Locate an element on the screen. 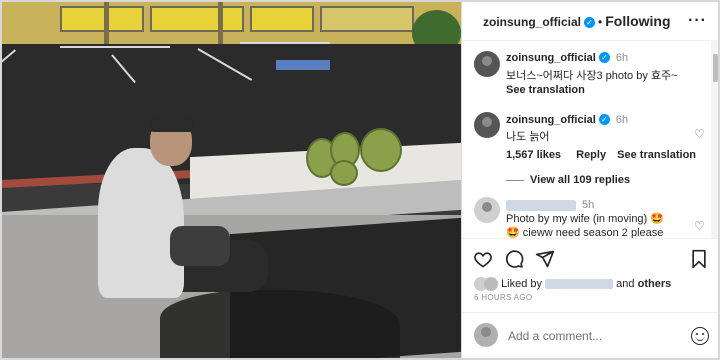 The image size is (720, 361). person-pants is located at coordinates (200, 246).